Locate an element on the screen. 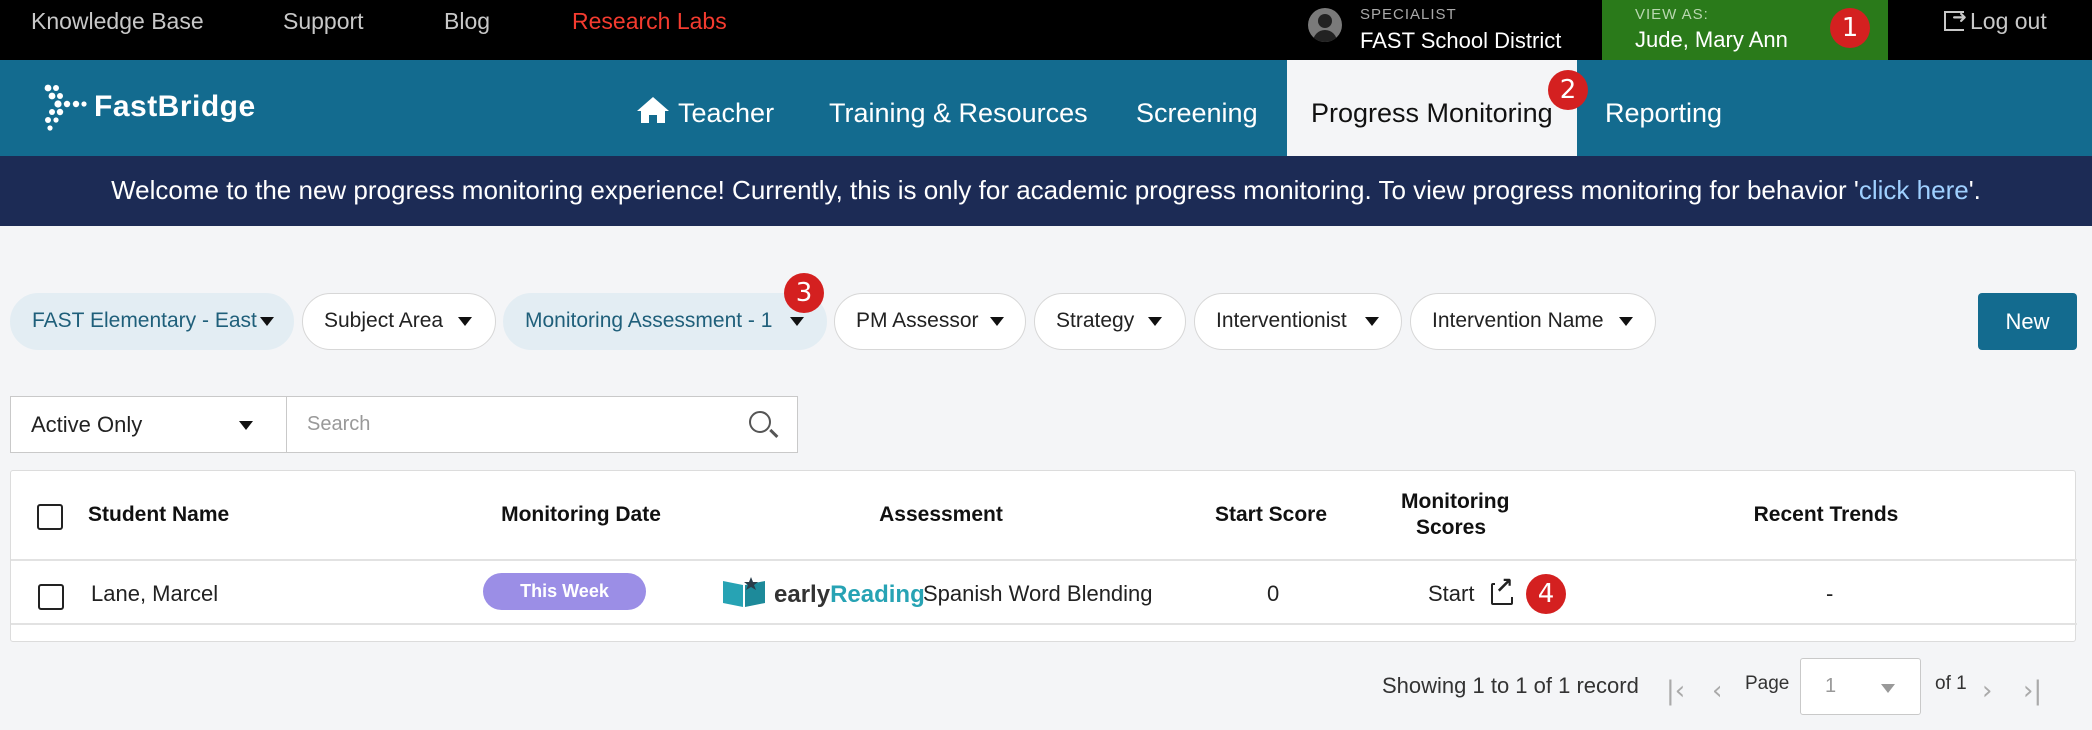 Image resolution: width=2092 pixels, height=730 pixels. research-labs-link: Research Labs is located at coordinates (649, 21).